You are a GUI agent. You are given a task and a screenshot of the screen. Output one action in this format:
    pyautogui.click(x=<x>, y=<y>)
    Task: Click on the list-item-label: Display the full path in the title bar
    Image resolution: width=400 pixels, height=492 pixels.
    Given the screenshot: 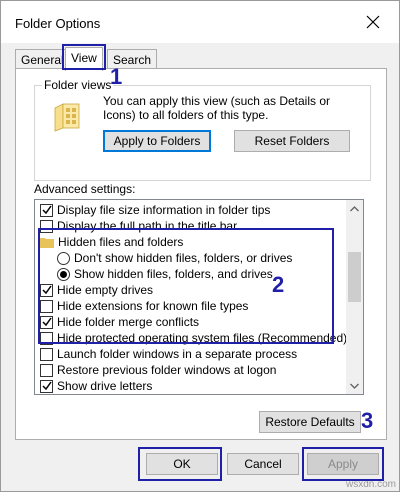 What is the action you would take?
    pyautogui.click(x=147, y=226)
    